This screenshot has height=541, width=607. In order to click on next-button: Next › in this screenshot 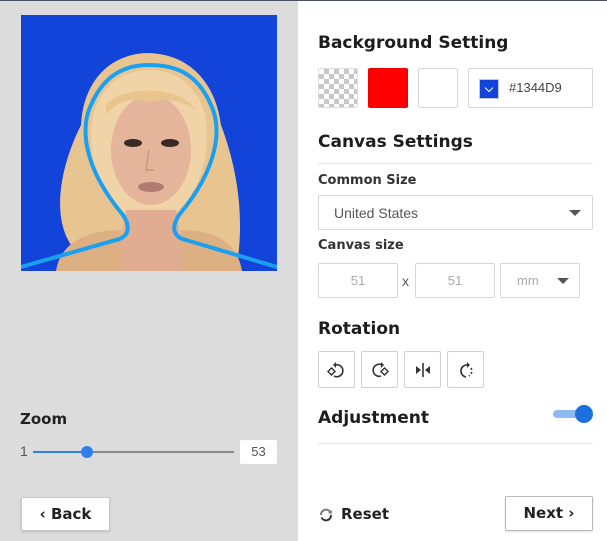, I will do `click(549, 513)`.